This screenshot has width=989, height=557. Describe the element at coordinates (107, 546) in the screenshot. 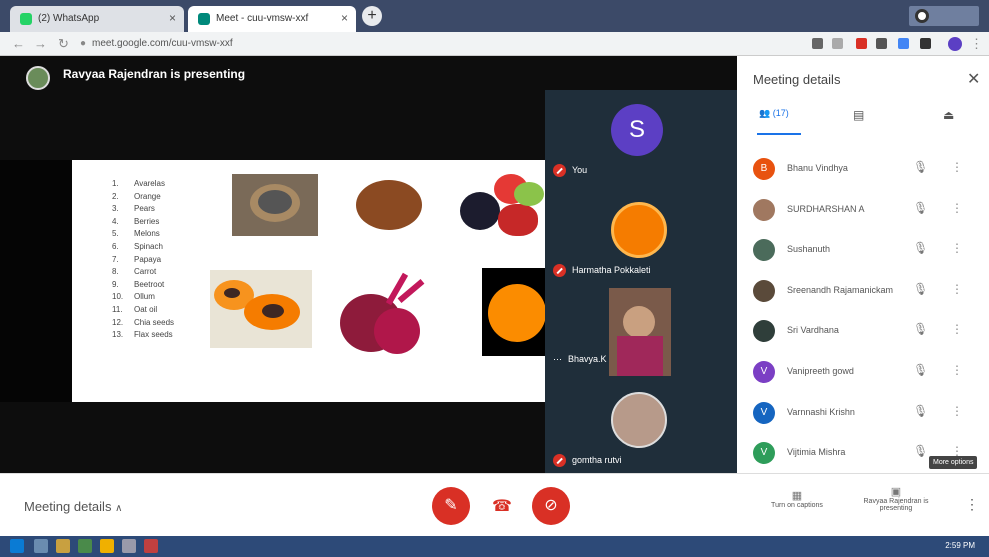

I see `chrome-icon` at that location.